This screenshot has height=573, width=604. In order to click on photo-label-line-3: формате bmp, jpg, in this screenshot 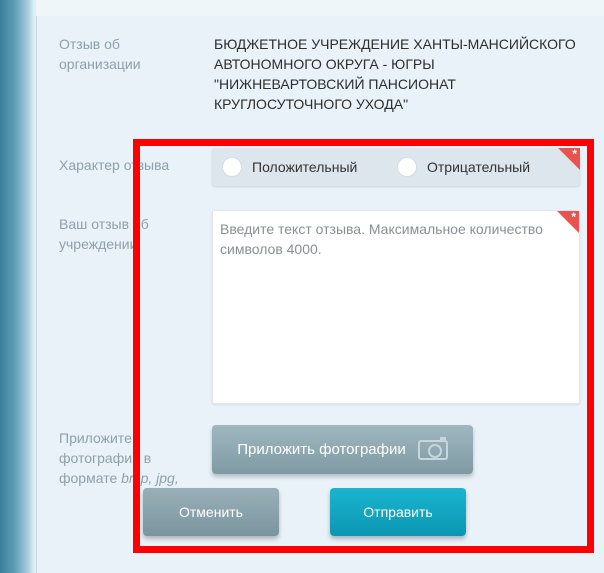, I will do `click(119, 478)`.